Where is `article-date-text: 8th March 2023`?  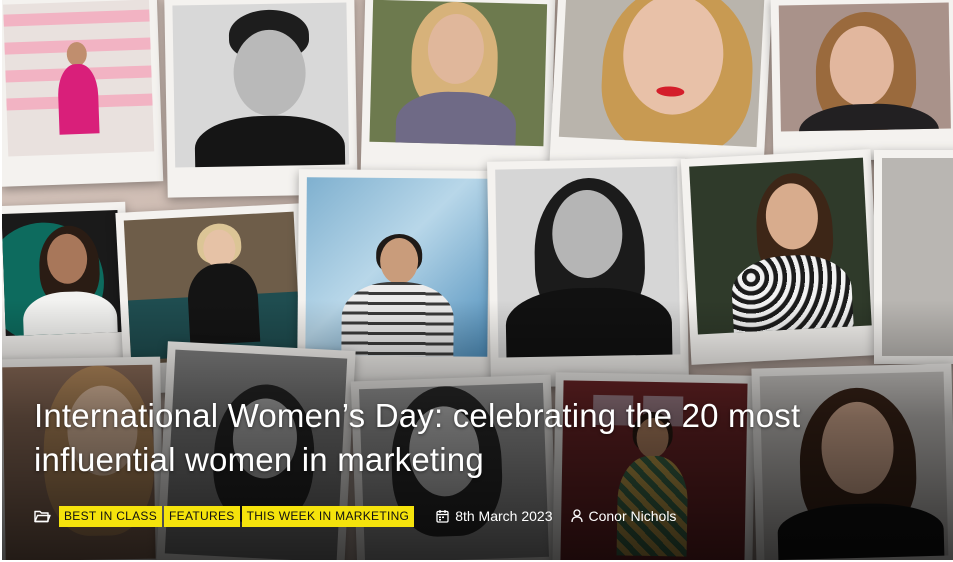
article-date-text: 8th March 2023 is located at coordinates (504, 516).